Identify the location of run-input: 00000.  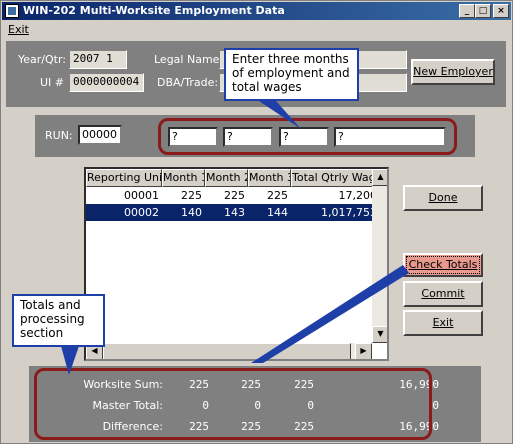
(100, 135).